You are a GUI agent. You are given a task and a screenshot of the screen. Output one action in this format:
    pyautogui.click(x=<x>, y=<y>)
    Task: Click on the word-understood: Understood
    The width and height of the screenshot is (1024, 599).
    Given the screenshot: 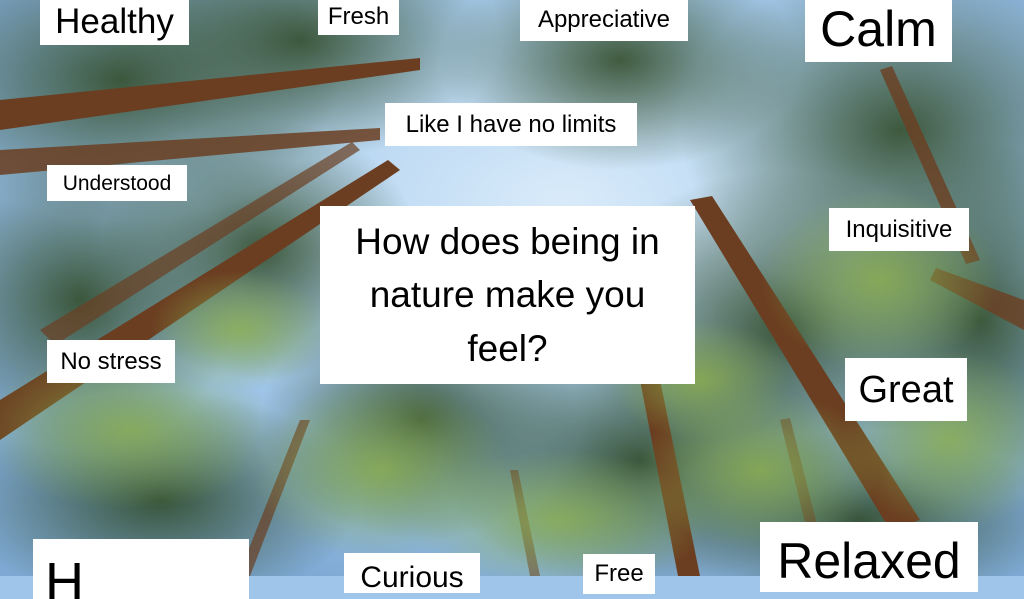 What is the action you would take?
    pyautogui.click(x=117, y=183)
    